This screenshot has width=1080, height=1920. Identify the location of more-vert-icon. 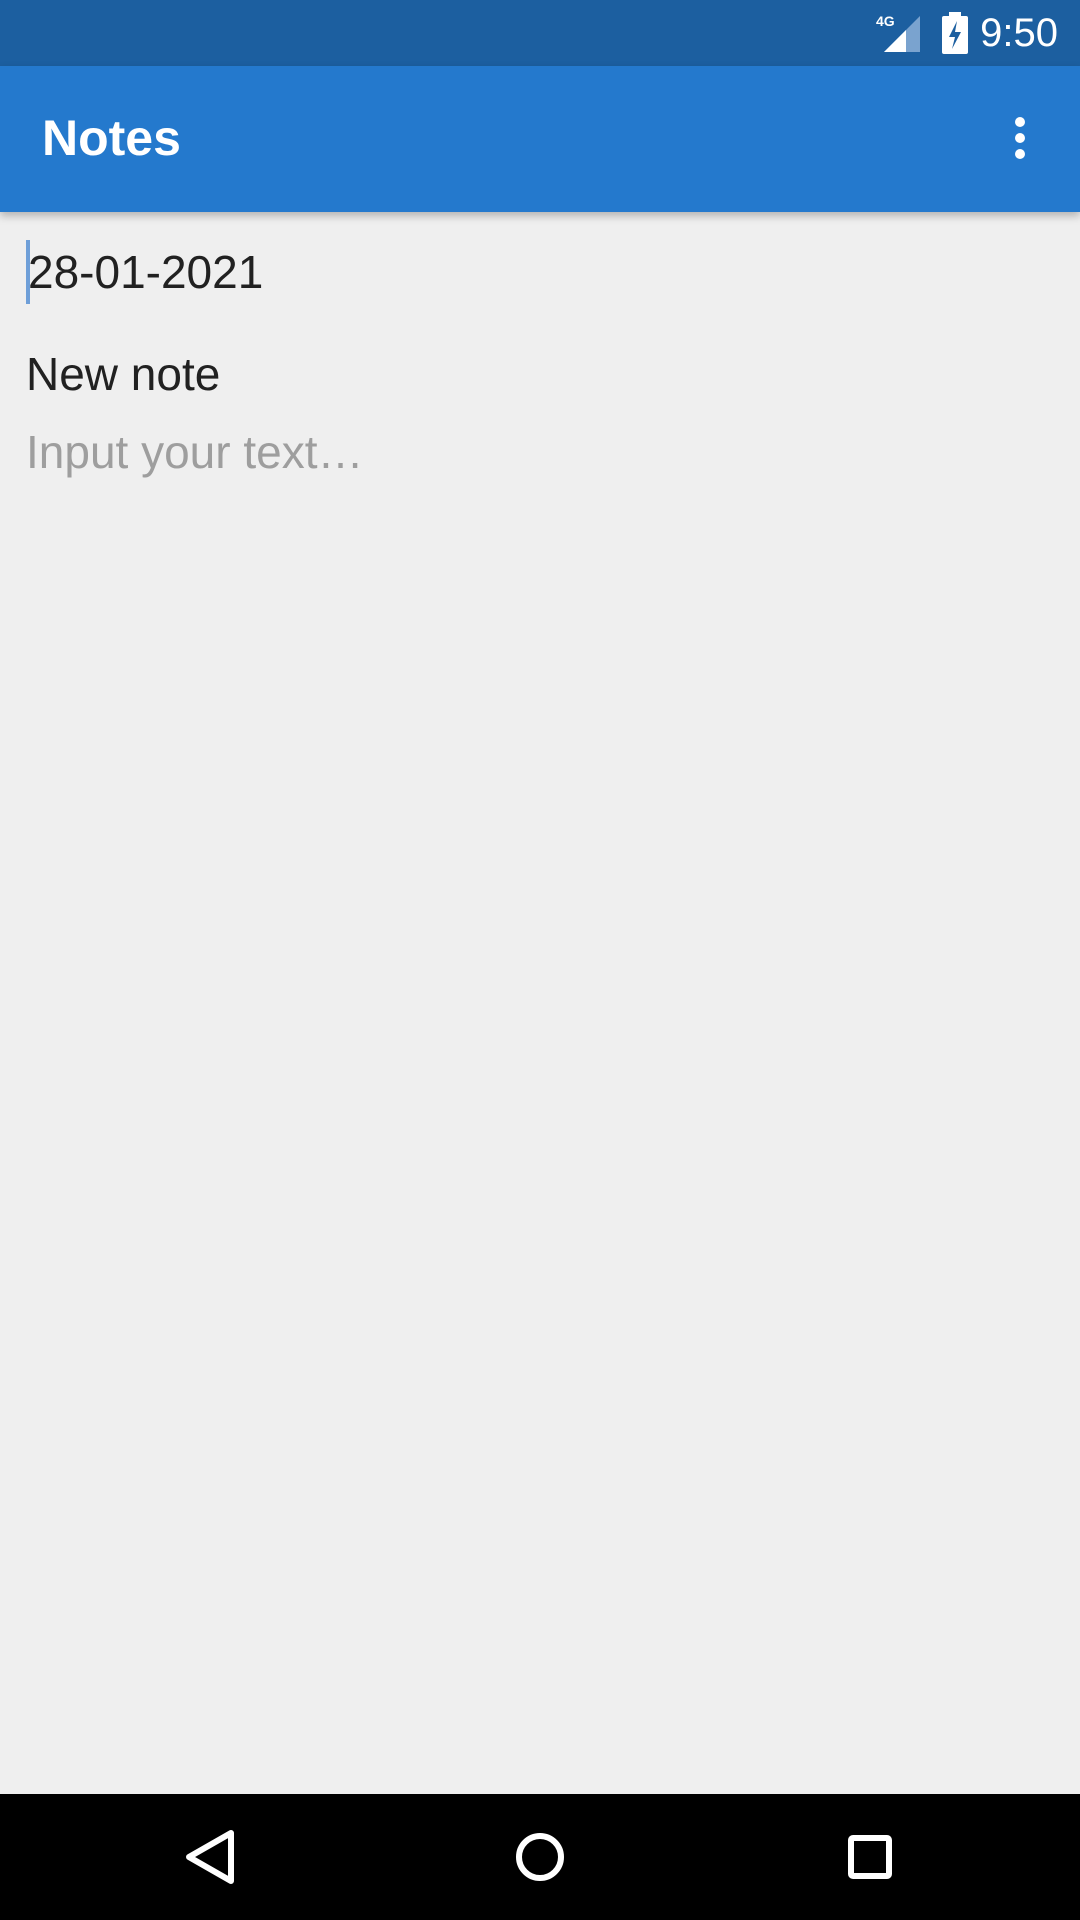
(1020, 138).